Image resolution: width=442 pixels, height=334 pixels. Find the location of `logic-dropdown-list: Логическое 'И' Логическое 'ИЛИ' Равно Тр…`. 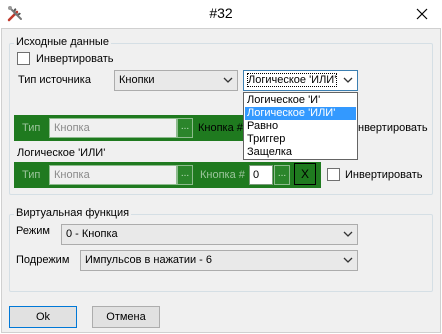

logic-dropdown-list: Логическое 'И' Логическое 'ИЛИ' Равно Тр… is located at coordinates (300, 126).